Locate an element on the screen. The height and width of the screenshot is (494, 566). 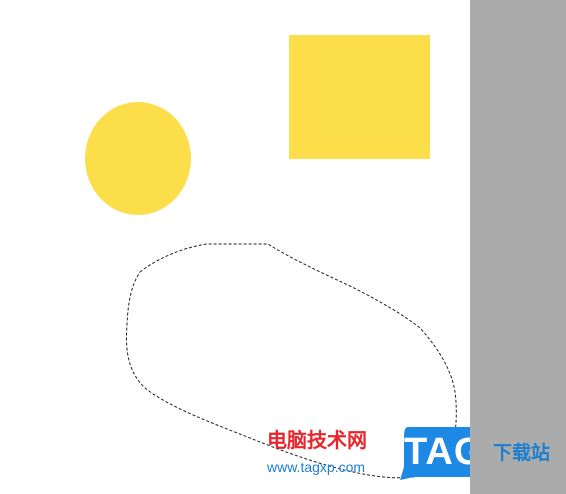
yellow-ellipse-shape is located at coordinates (138, 158).